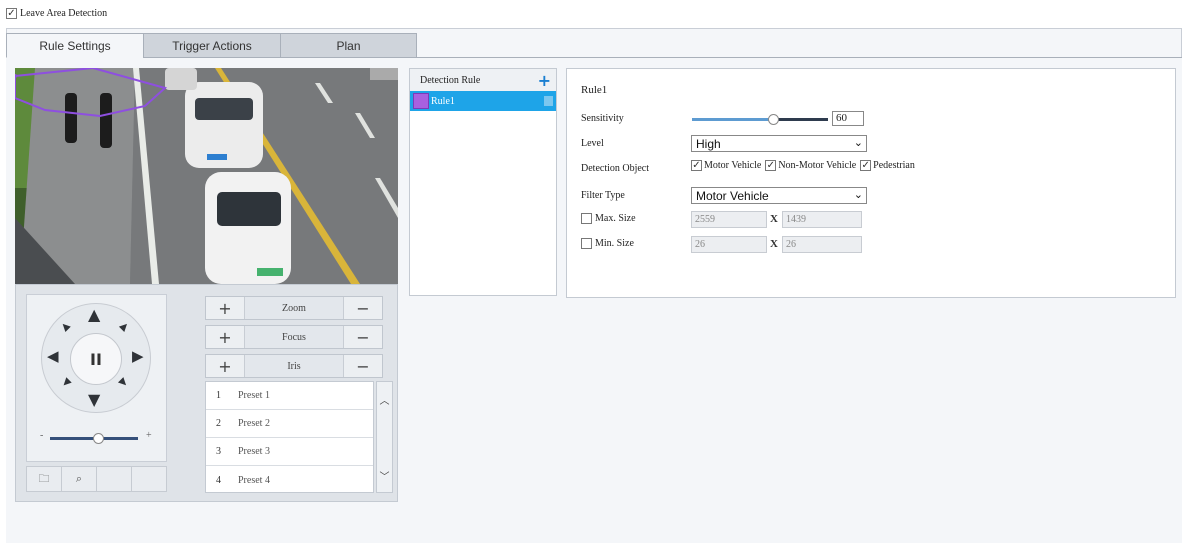 This screenshot has width=1184, height=546. I want to click on preset-name: Preset 3, so click(254, 451).